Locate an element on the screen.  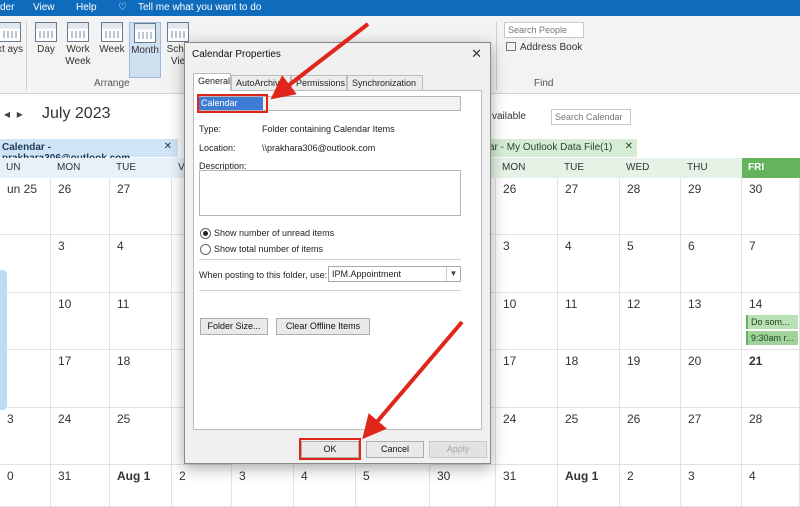
day-cell: un 25 is located at coordinates (25, 206).